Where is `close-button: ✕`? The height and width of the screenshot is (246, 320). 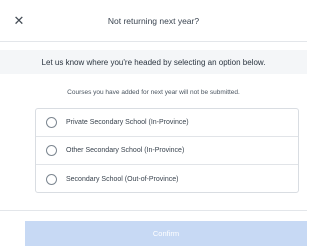
close-button: ✕ is located at coordinates (19, 20).